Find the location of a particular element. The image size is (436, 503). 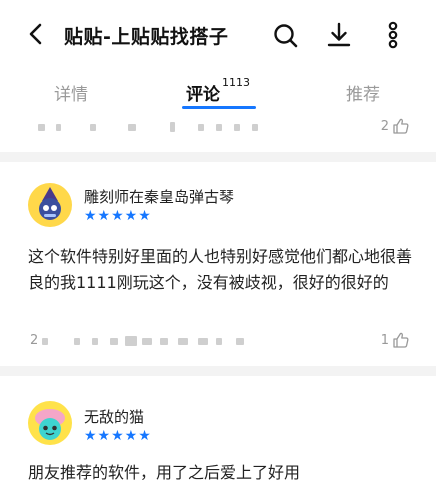

top-bar: 贴贴-上贴贴找搭子 is located at coordinates (218, 35).